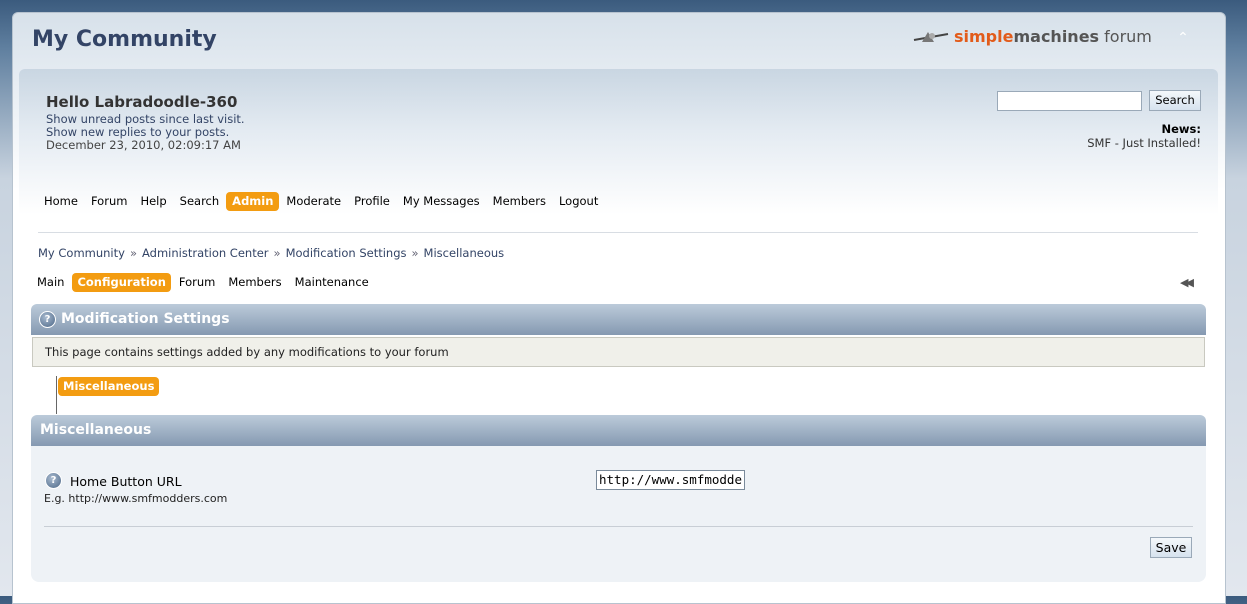 The width and height of the screenshot is (1247, 604). I want to click on section-title: Modification Settings, so click(145, 319).